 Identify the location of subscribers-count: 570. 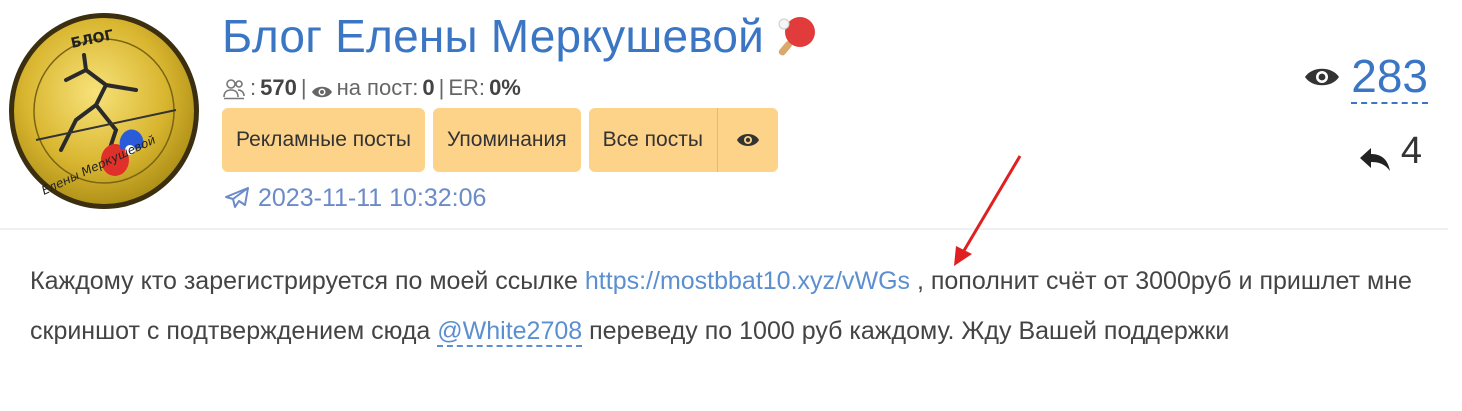
(278, 87).